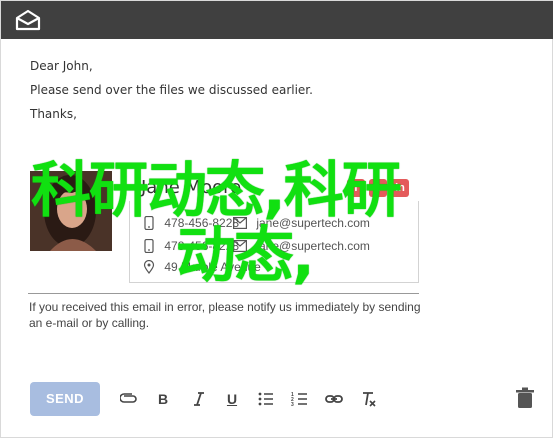 The height and width of the screenshot is (438, 553). What do you see at coordinates (129, 399) in the screenshot?
I see `attachment-icon` at bounding box center [129, 399].